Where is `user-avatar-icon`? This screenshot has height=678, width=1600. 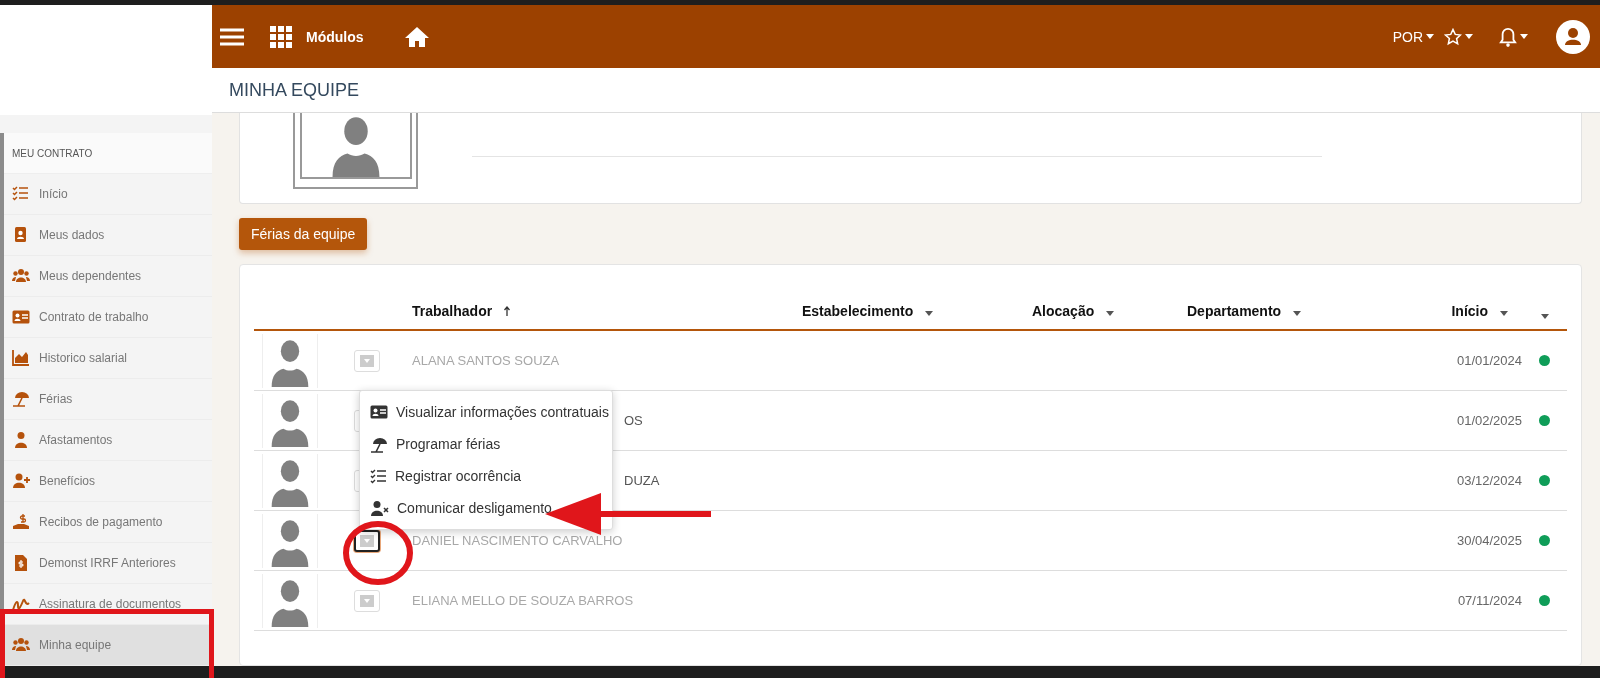 user-avatar-icon is located at coordinates (1573, 36).